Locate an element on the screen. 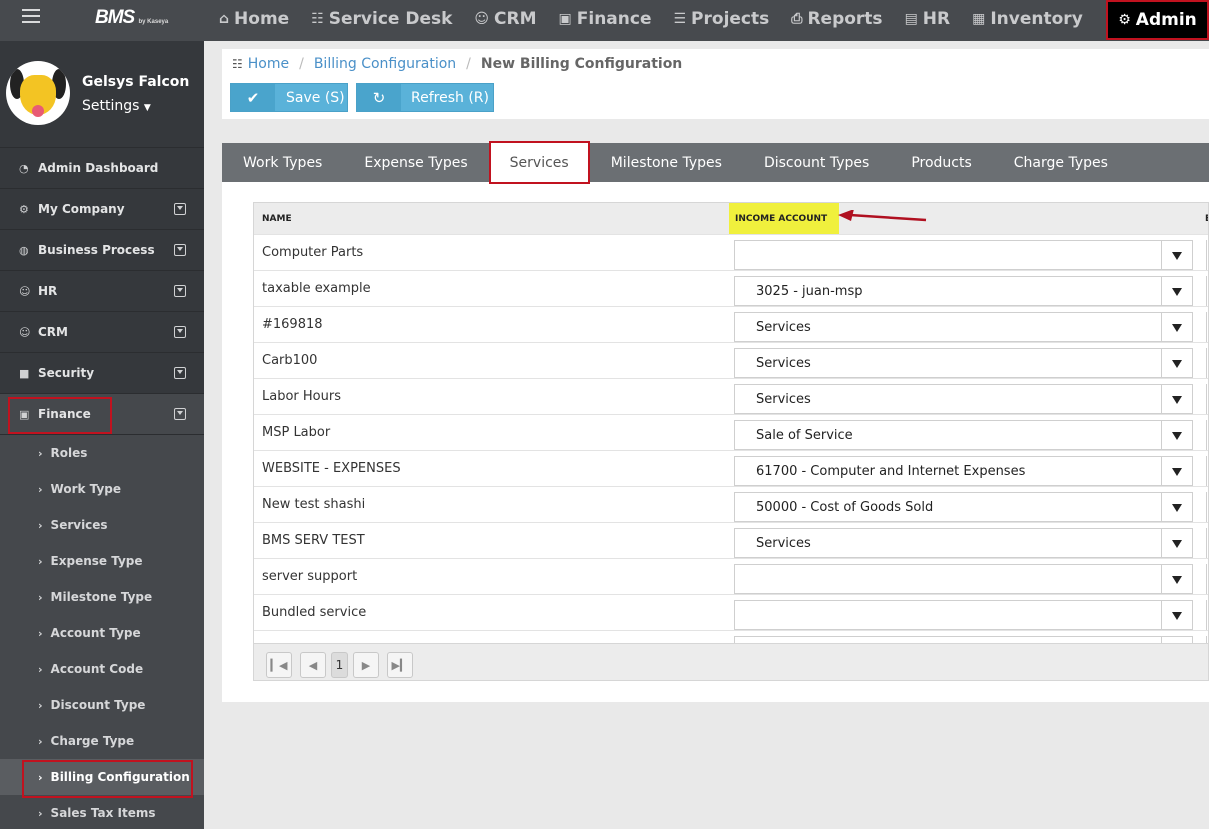  submenu-item-account-type: › Account Type is located at coordinates (102, 633).